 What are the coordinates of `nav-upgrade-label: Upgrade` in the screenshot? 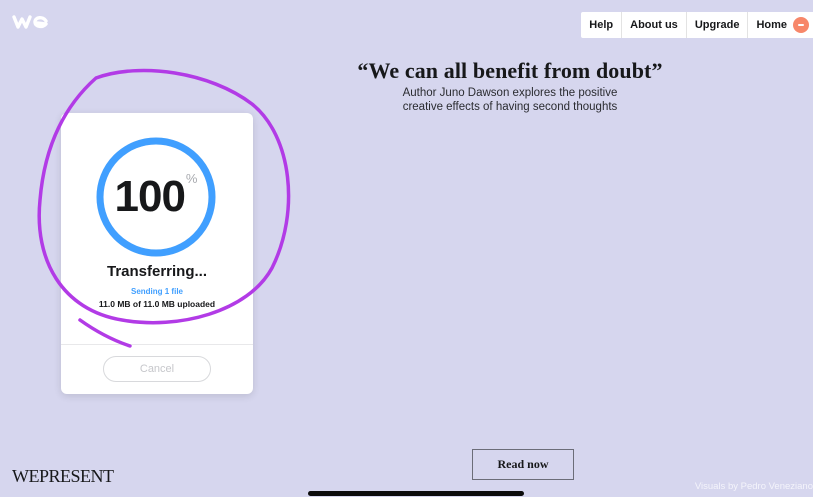 It's located at (717, 25).